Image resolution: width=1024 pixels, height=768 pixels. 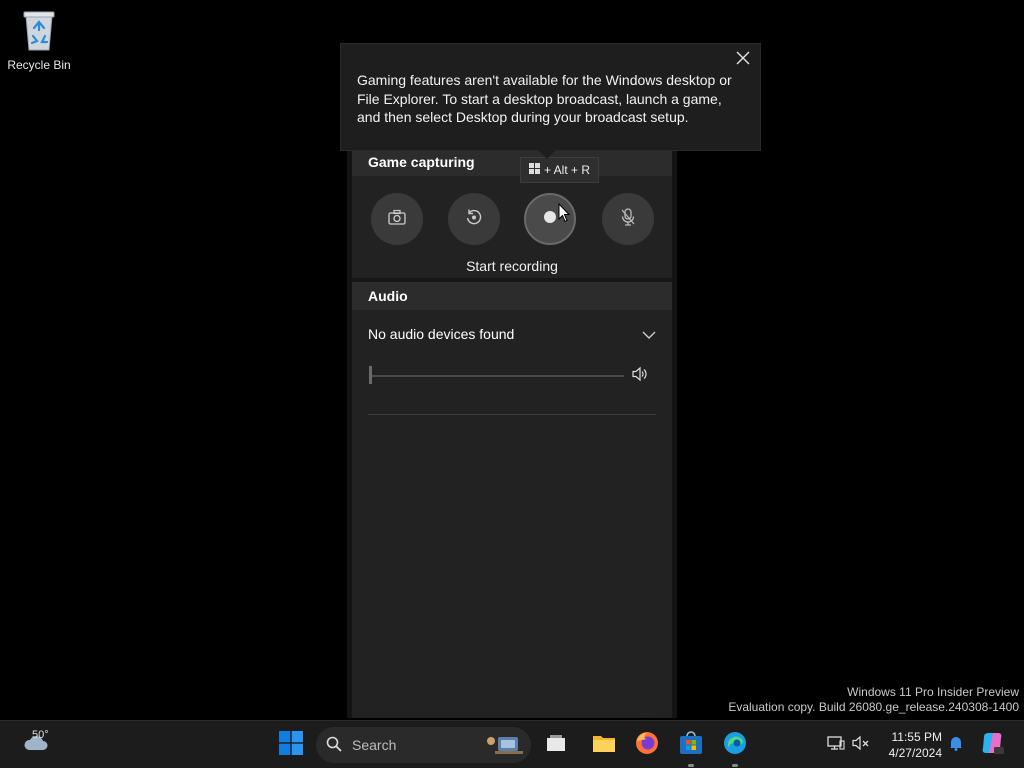 What do you see at coordinates (370, 375) in the screenshot?
I see `volume-slider-thumb` at bounding box center [370, 375].